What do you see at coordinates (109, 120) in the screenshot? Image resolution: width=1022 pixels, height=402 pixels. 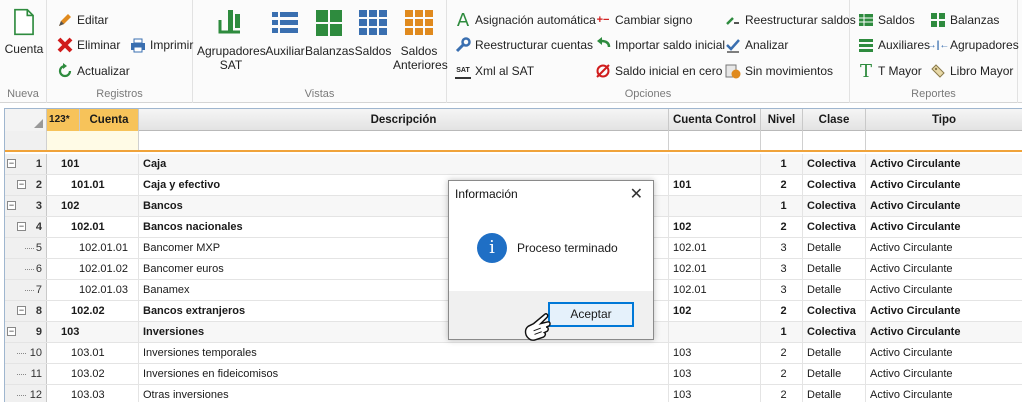 I see `col-header-cuenta: Cuenta` at bounding box center [109, 120].